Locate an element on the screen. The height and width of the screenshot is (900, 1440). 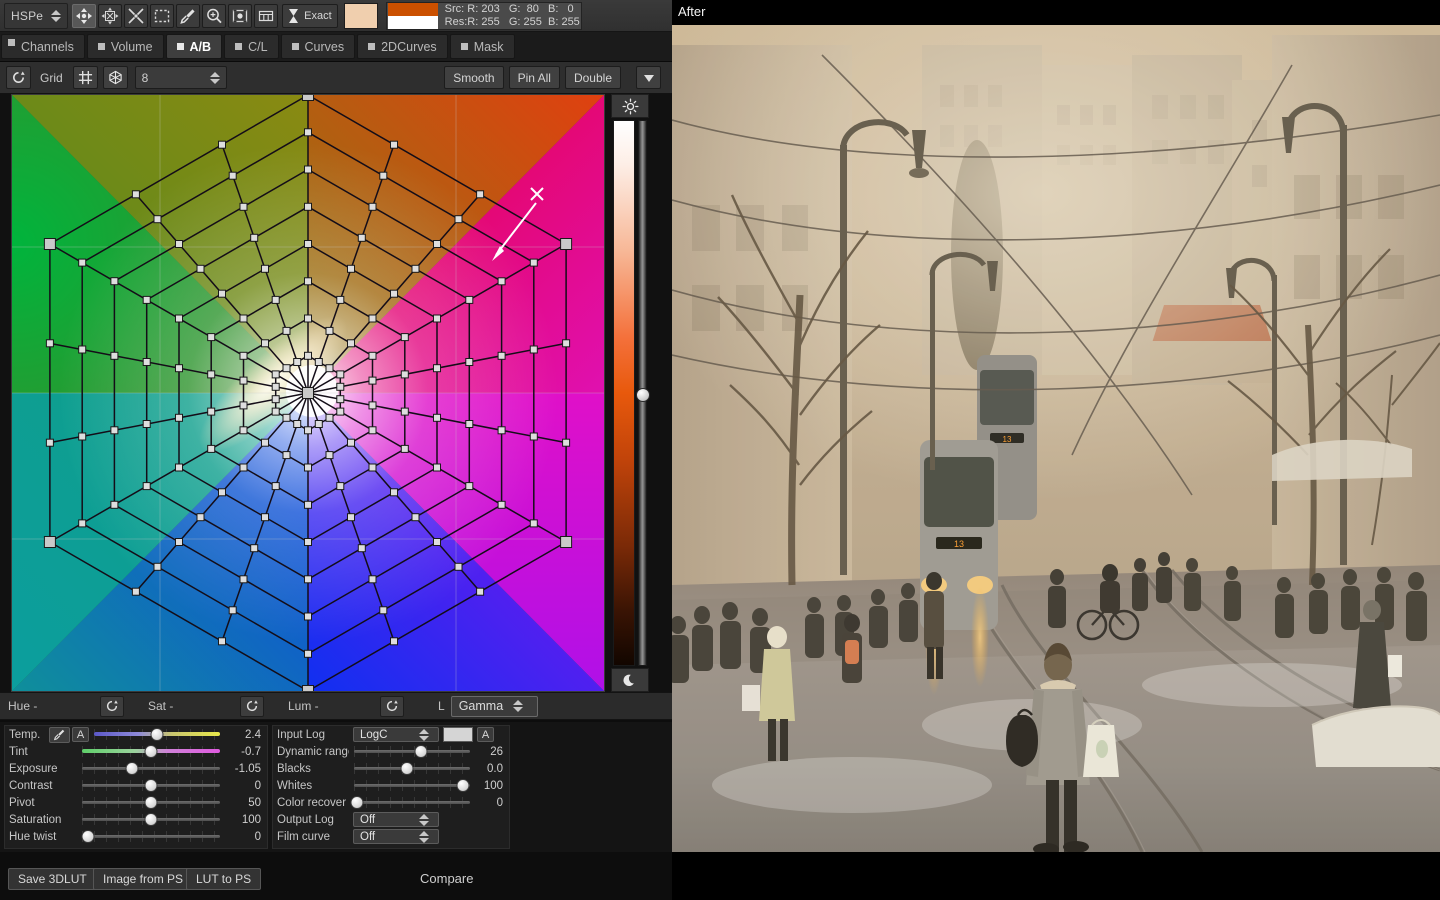
tab-channels: Channels is located at coordinates (43, 46).